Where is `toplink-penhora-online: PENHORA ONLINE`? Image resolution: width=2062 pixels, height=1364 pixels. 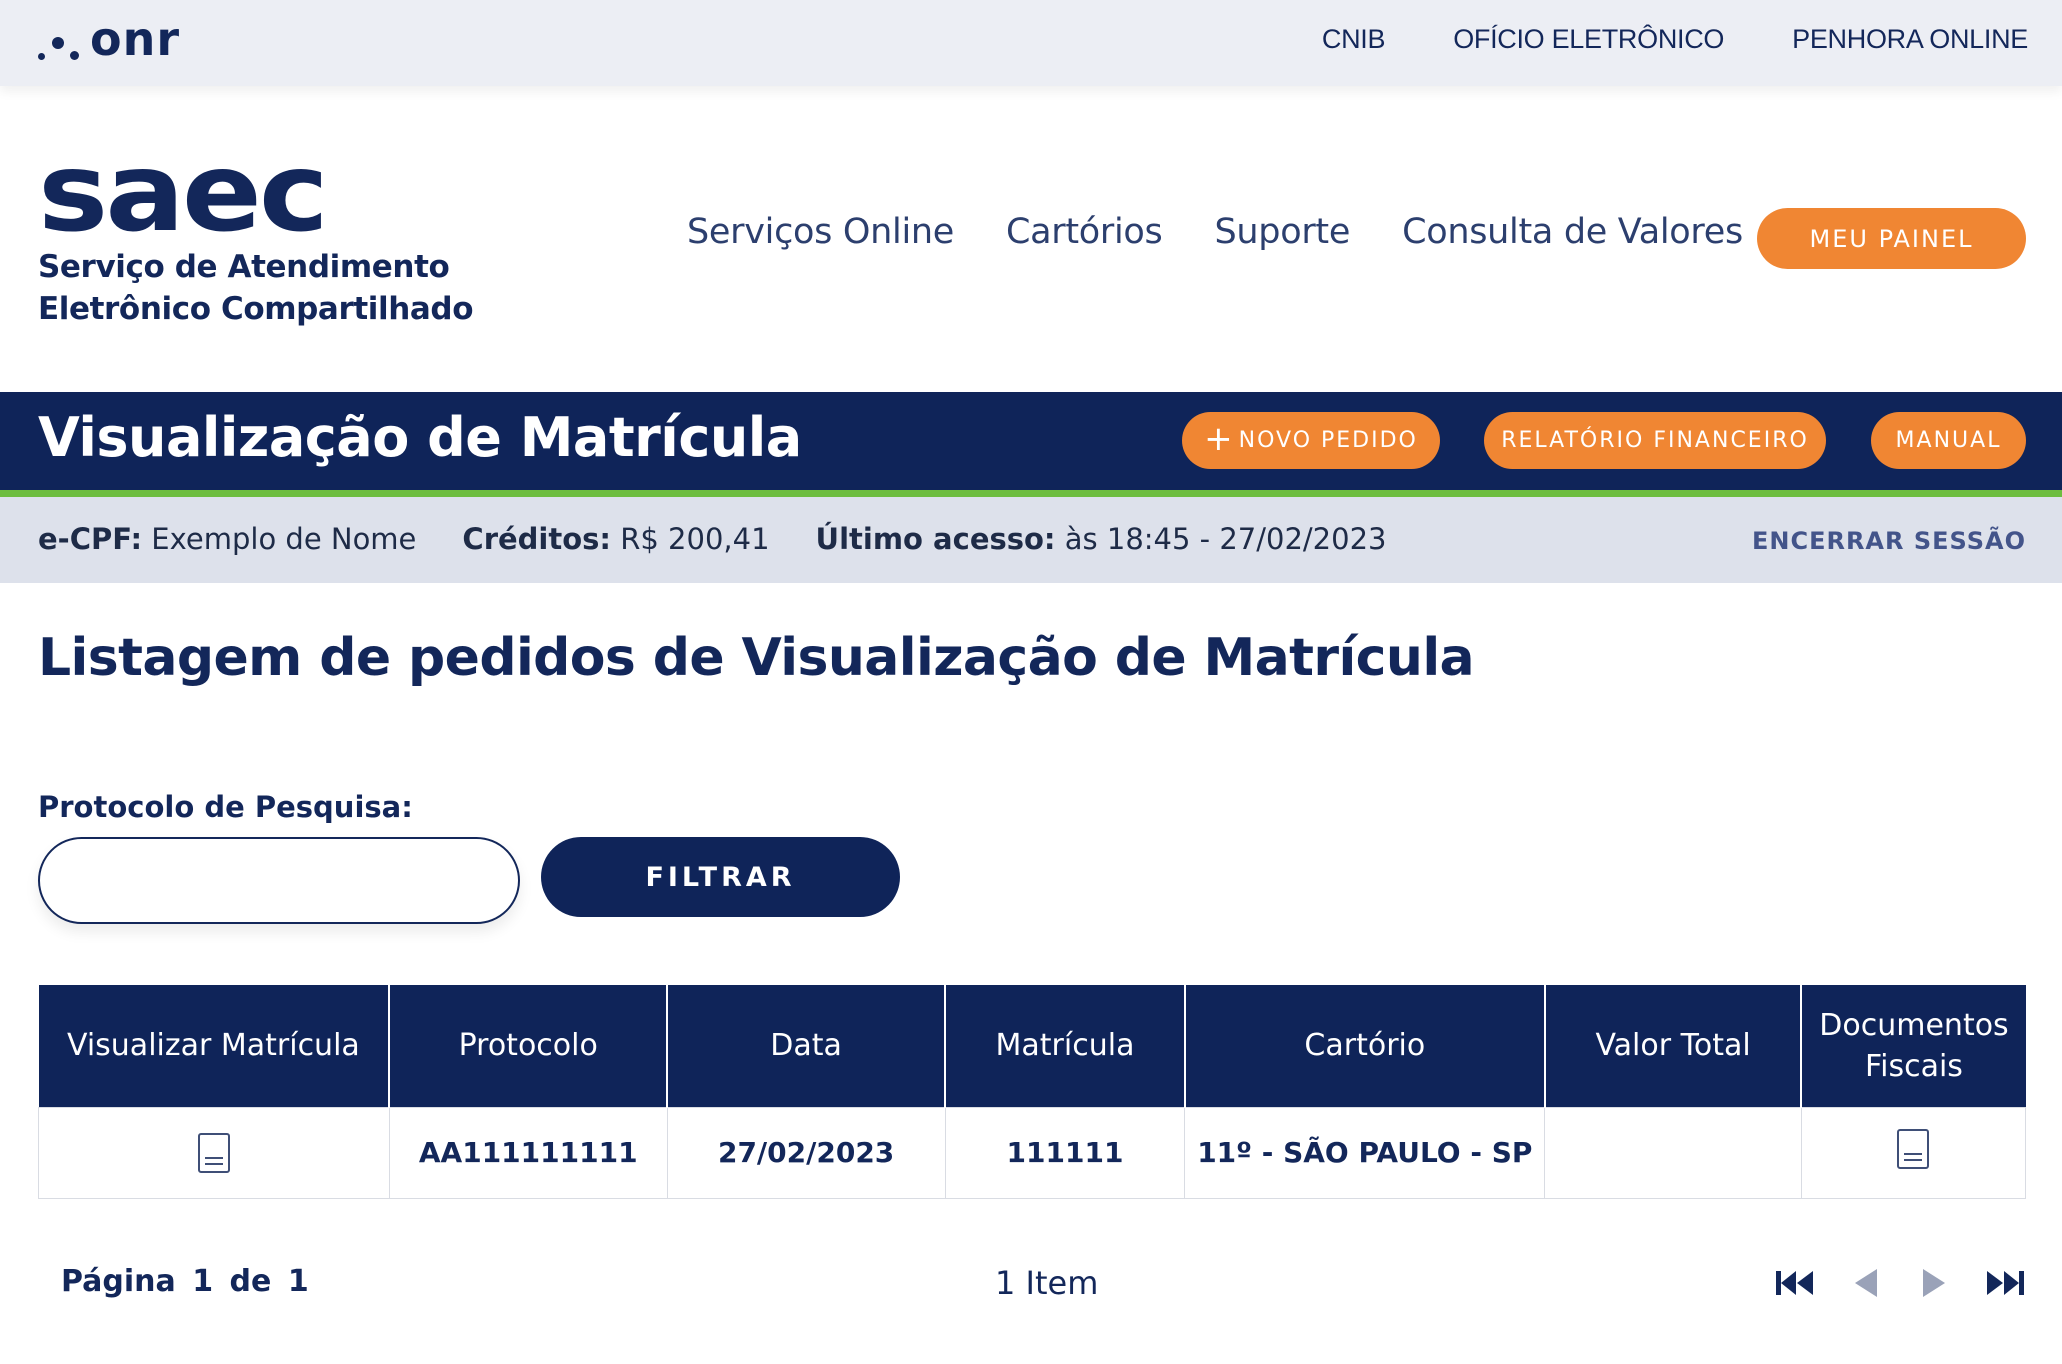 toplink-penhora-online: PENHORA ONLINE is located at coordinates (1910, 39).